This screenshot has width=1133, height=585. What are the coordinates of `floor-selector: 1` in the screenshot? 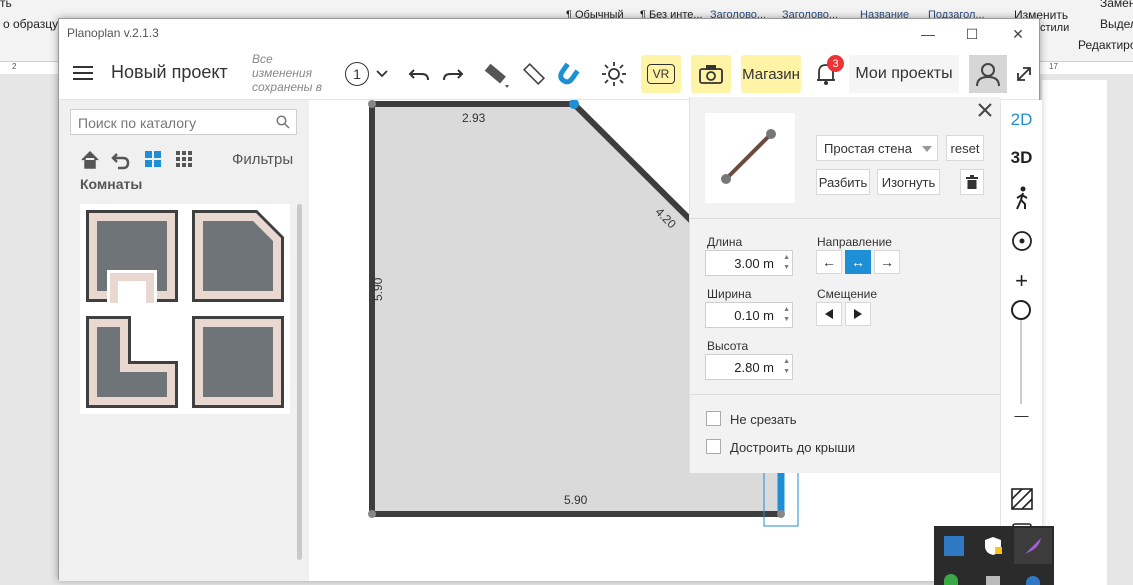 It's located at (367, 74).